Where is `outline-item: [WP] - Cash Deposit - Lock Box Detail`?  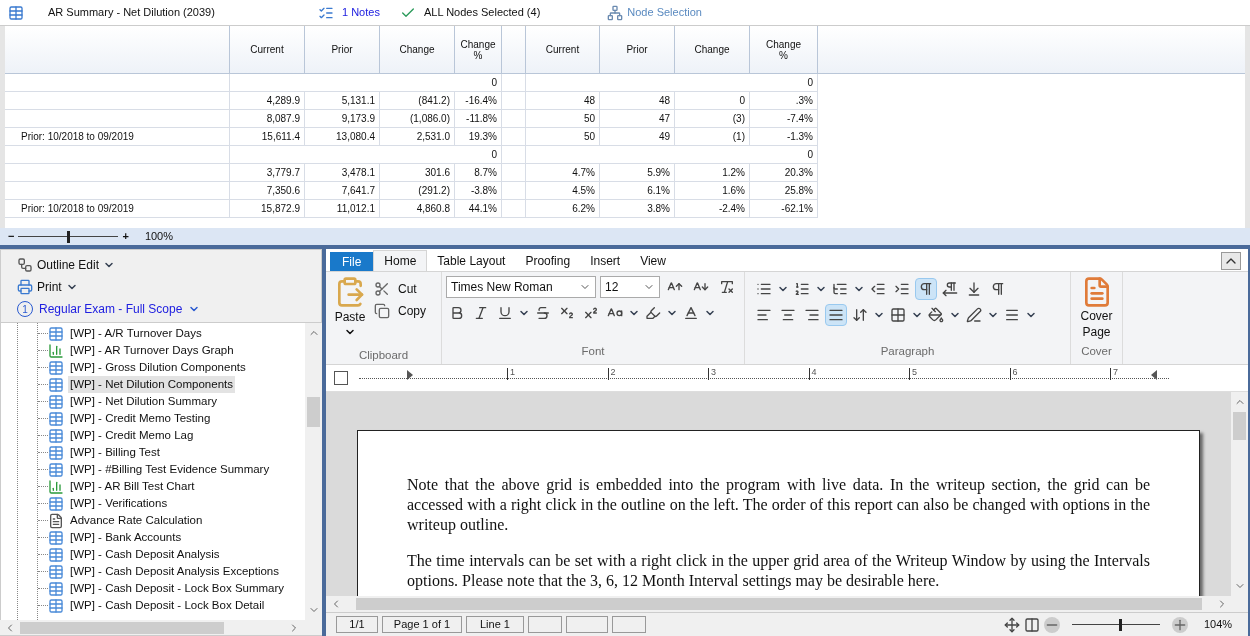
outline-item: [WP] - Cash Deposit - Lock Box Detail is located at coordinates (167, 605).